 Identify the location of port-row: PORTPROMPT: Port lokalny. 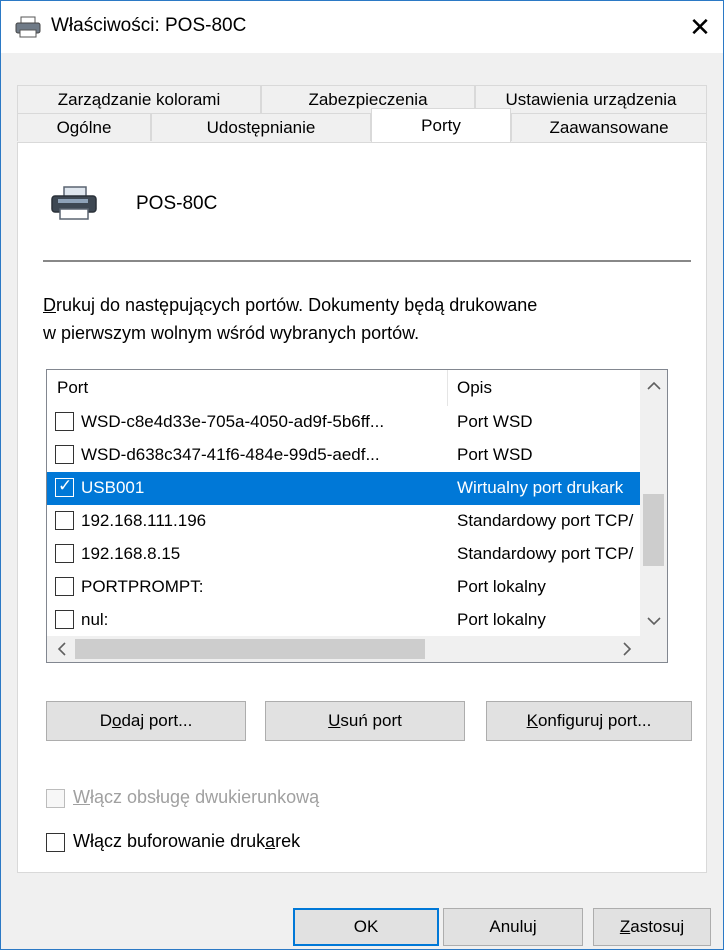
(344, 587).